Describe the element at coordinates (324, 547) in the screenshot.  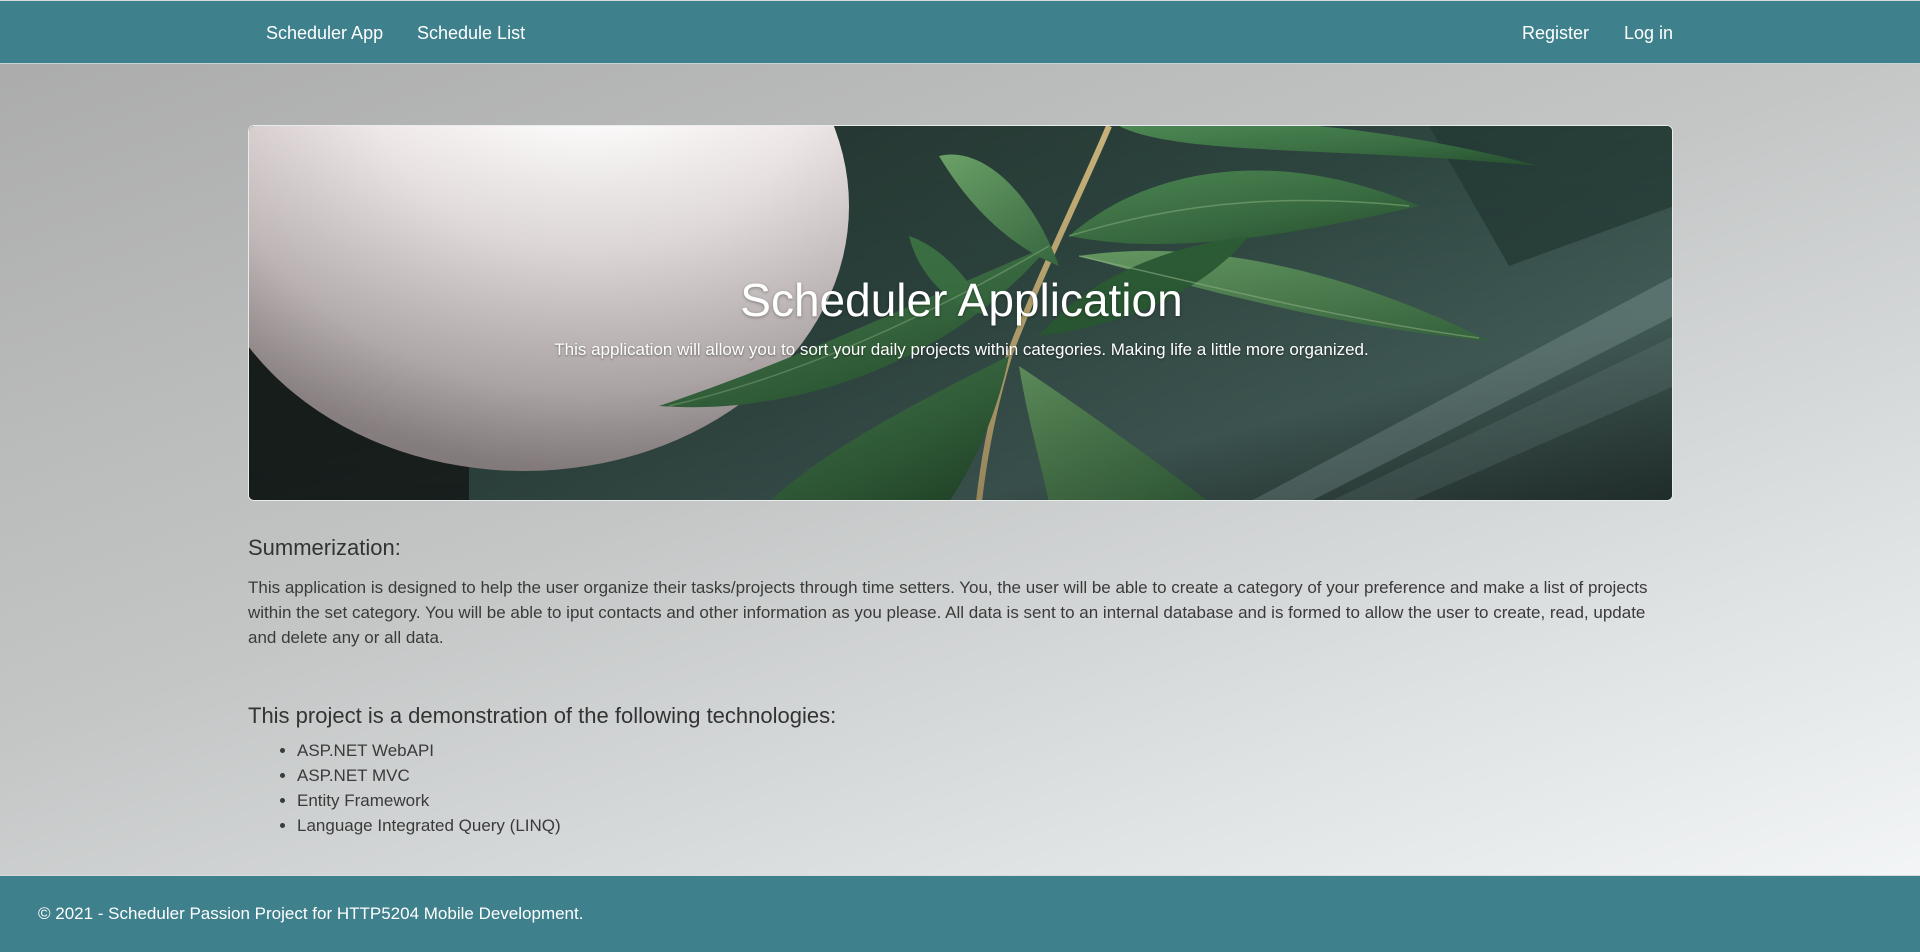
I see `summary-heading: Summerization:` at that location.